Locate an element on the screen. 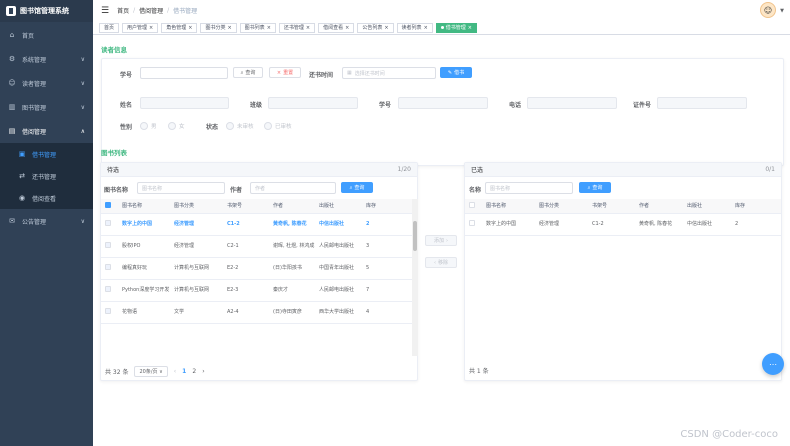  tag-borrow-view: 借阅查看 × is located at coordinates (336, 27).